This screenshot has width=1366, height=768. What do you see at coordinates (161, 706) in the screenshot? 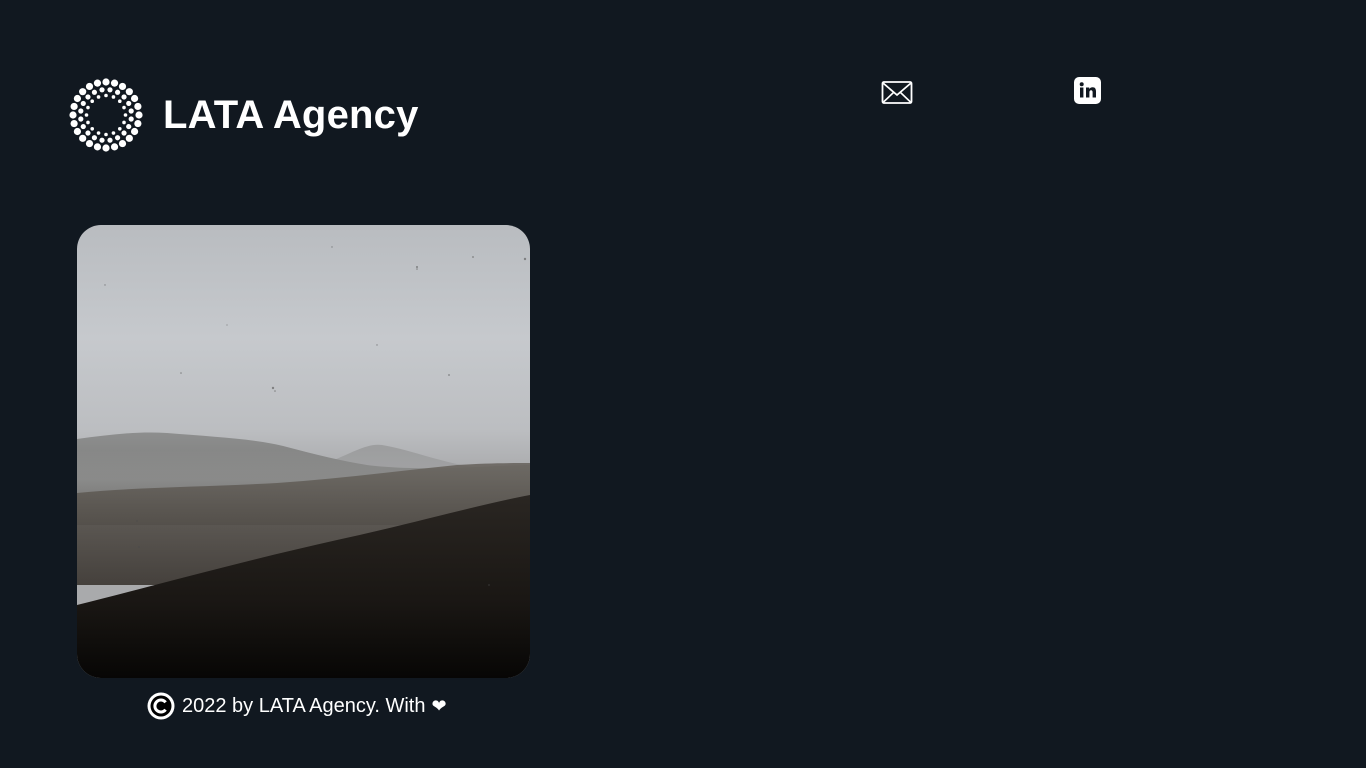
I see `copyright-icon` at bounding box center [161, 706].